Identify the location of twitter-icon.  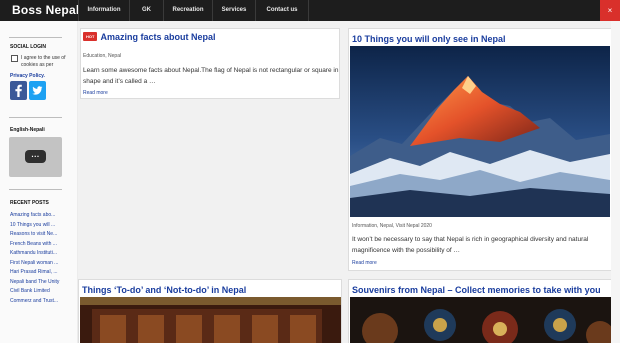
(37, 90).